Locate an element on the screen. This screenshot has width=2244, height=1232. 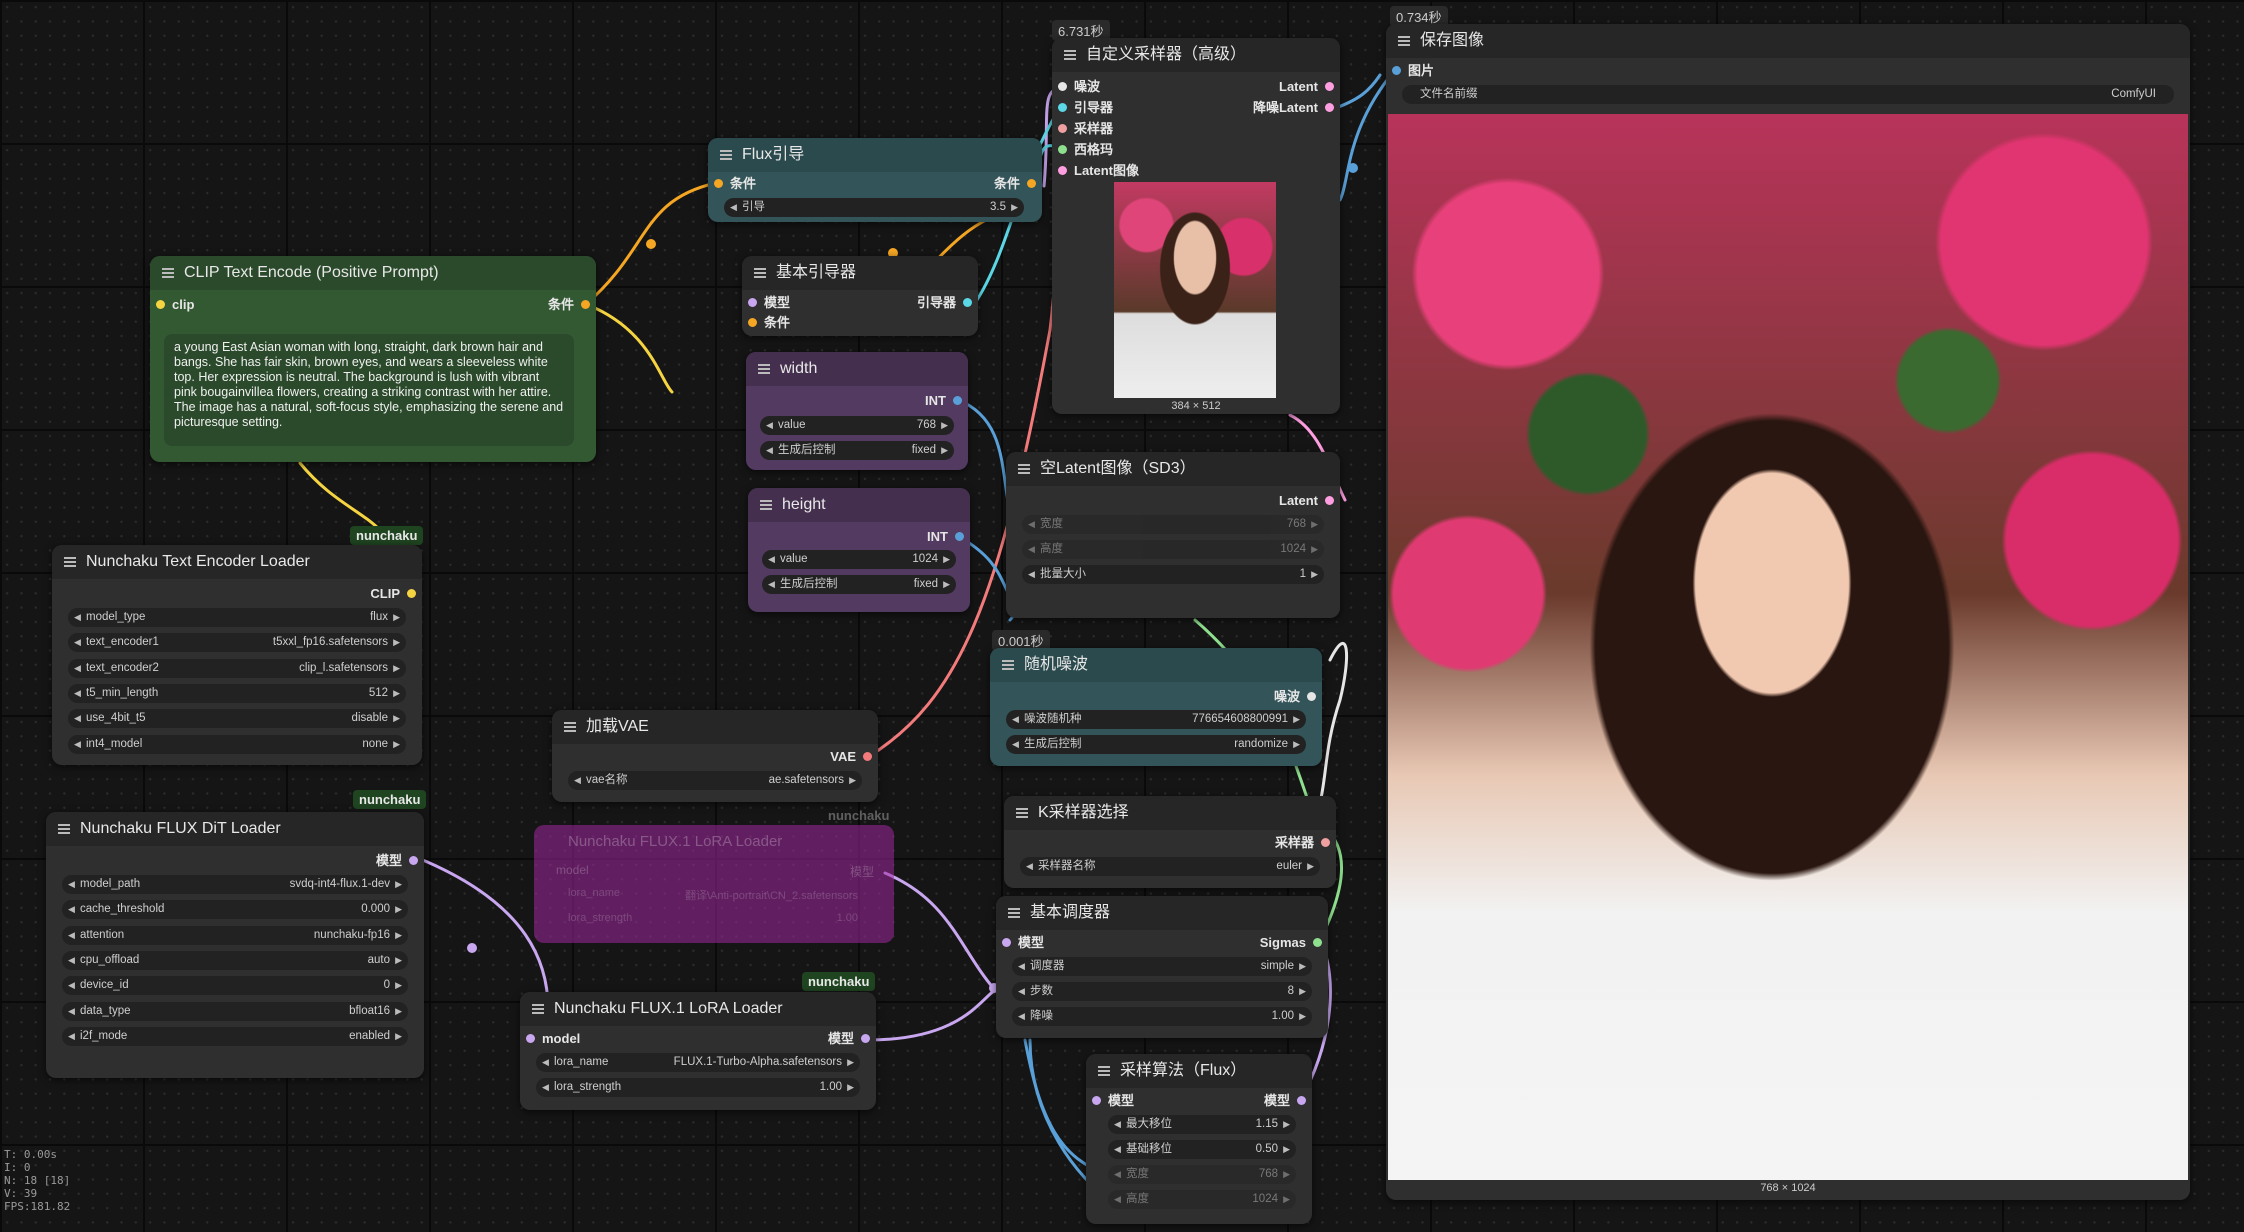
max-shift-widget: ◀ 最大移位 1.15 ▶ is located at coordinates (1202, 1124).